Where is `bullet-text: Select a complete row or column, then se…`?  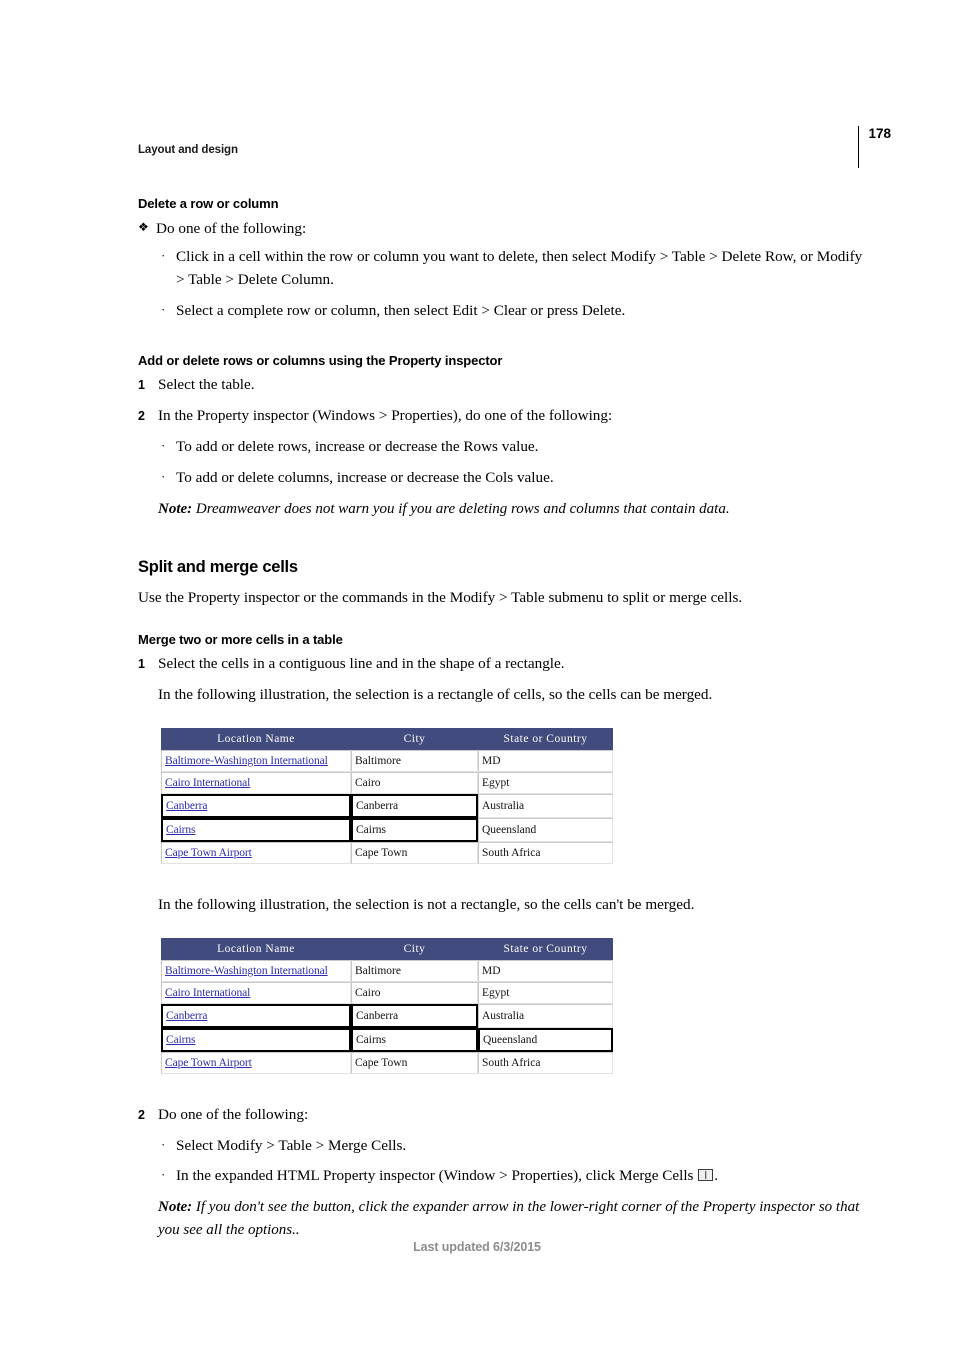
bullet-text: Select a complete row or column, then se… is located at coordinates (401, 310).